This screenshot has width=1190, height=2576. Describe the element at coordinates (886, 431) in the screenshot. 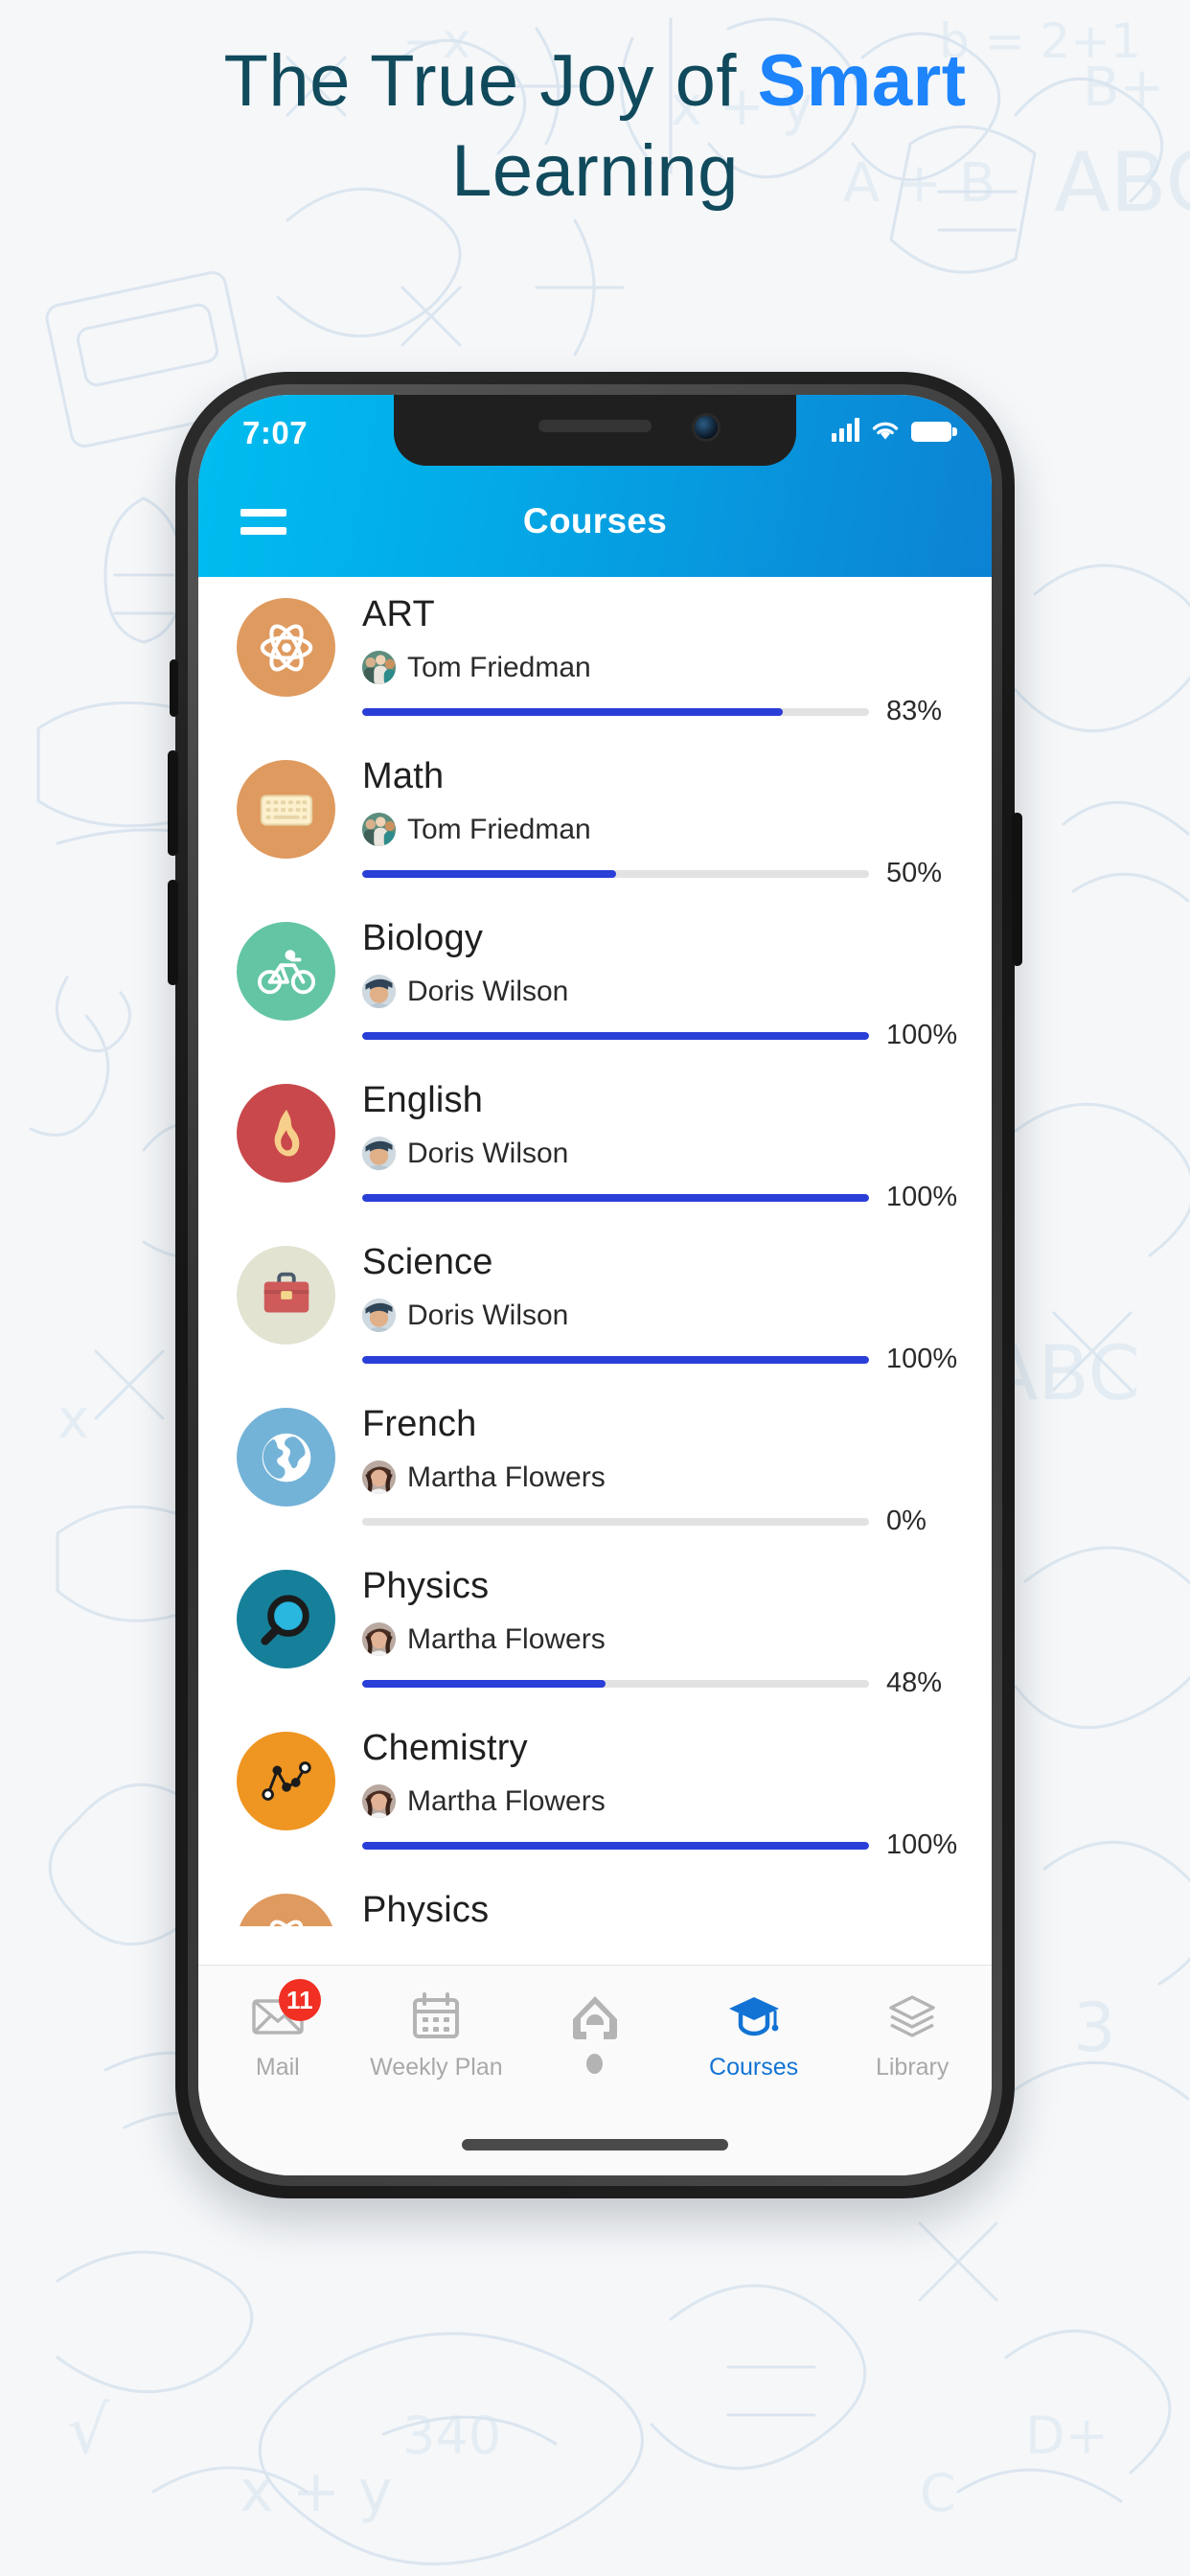

I see `wifi-icon` at that location.